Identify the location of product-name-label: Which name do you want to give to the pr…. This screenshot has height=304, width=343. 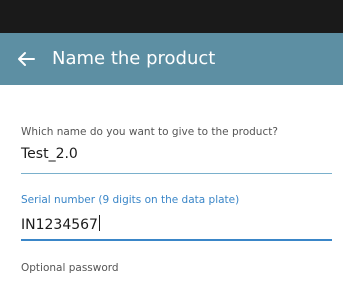
(149, 132).